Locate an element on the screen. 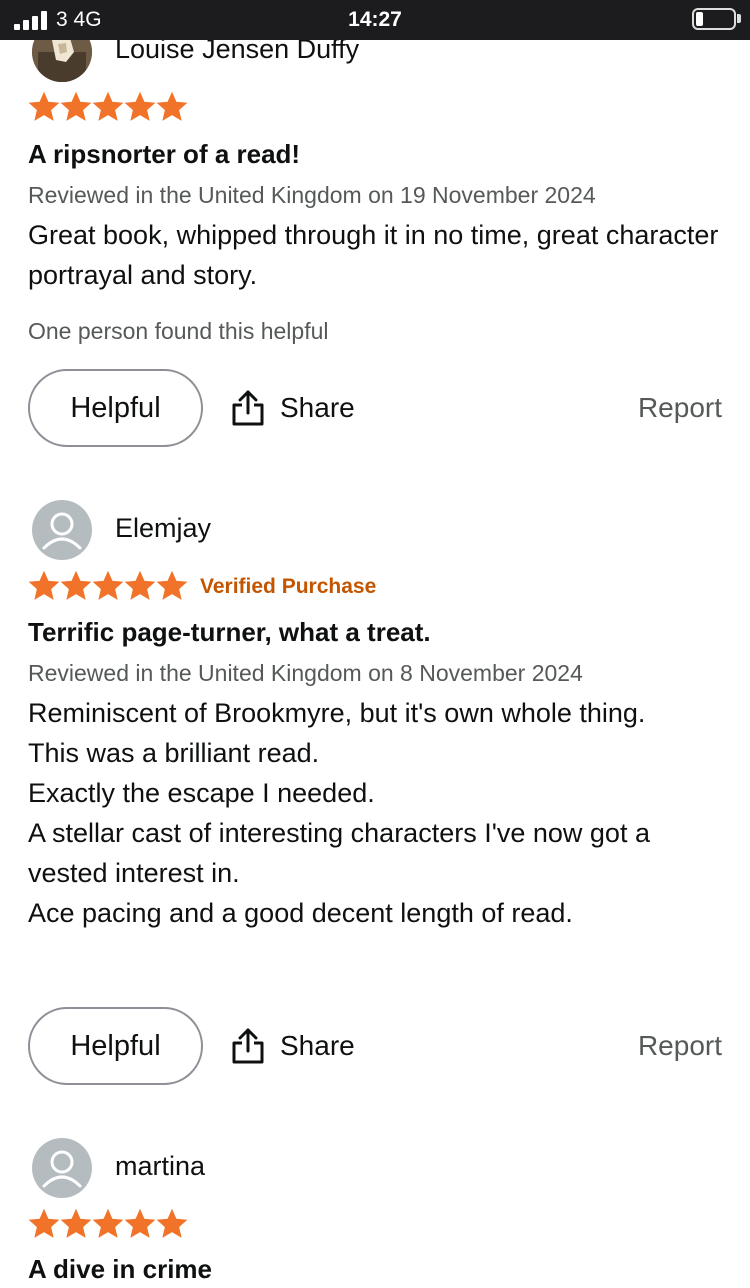  user-avatar-icon is located at coordinates (62, 1169).